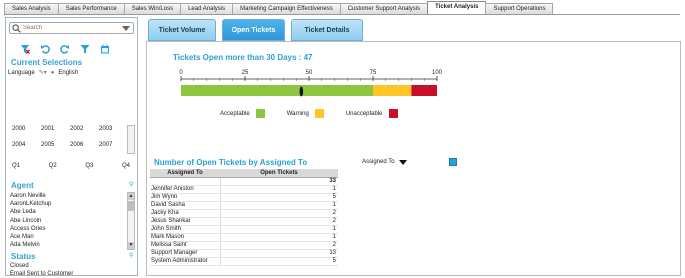 The height and width of the screenshot is (278, 685). What do you see at coordinates (378, 162) in the screenshot?
I see `assigned-to-filter-label: Assigned To` at bounding box center [378, 162].